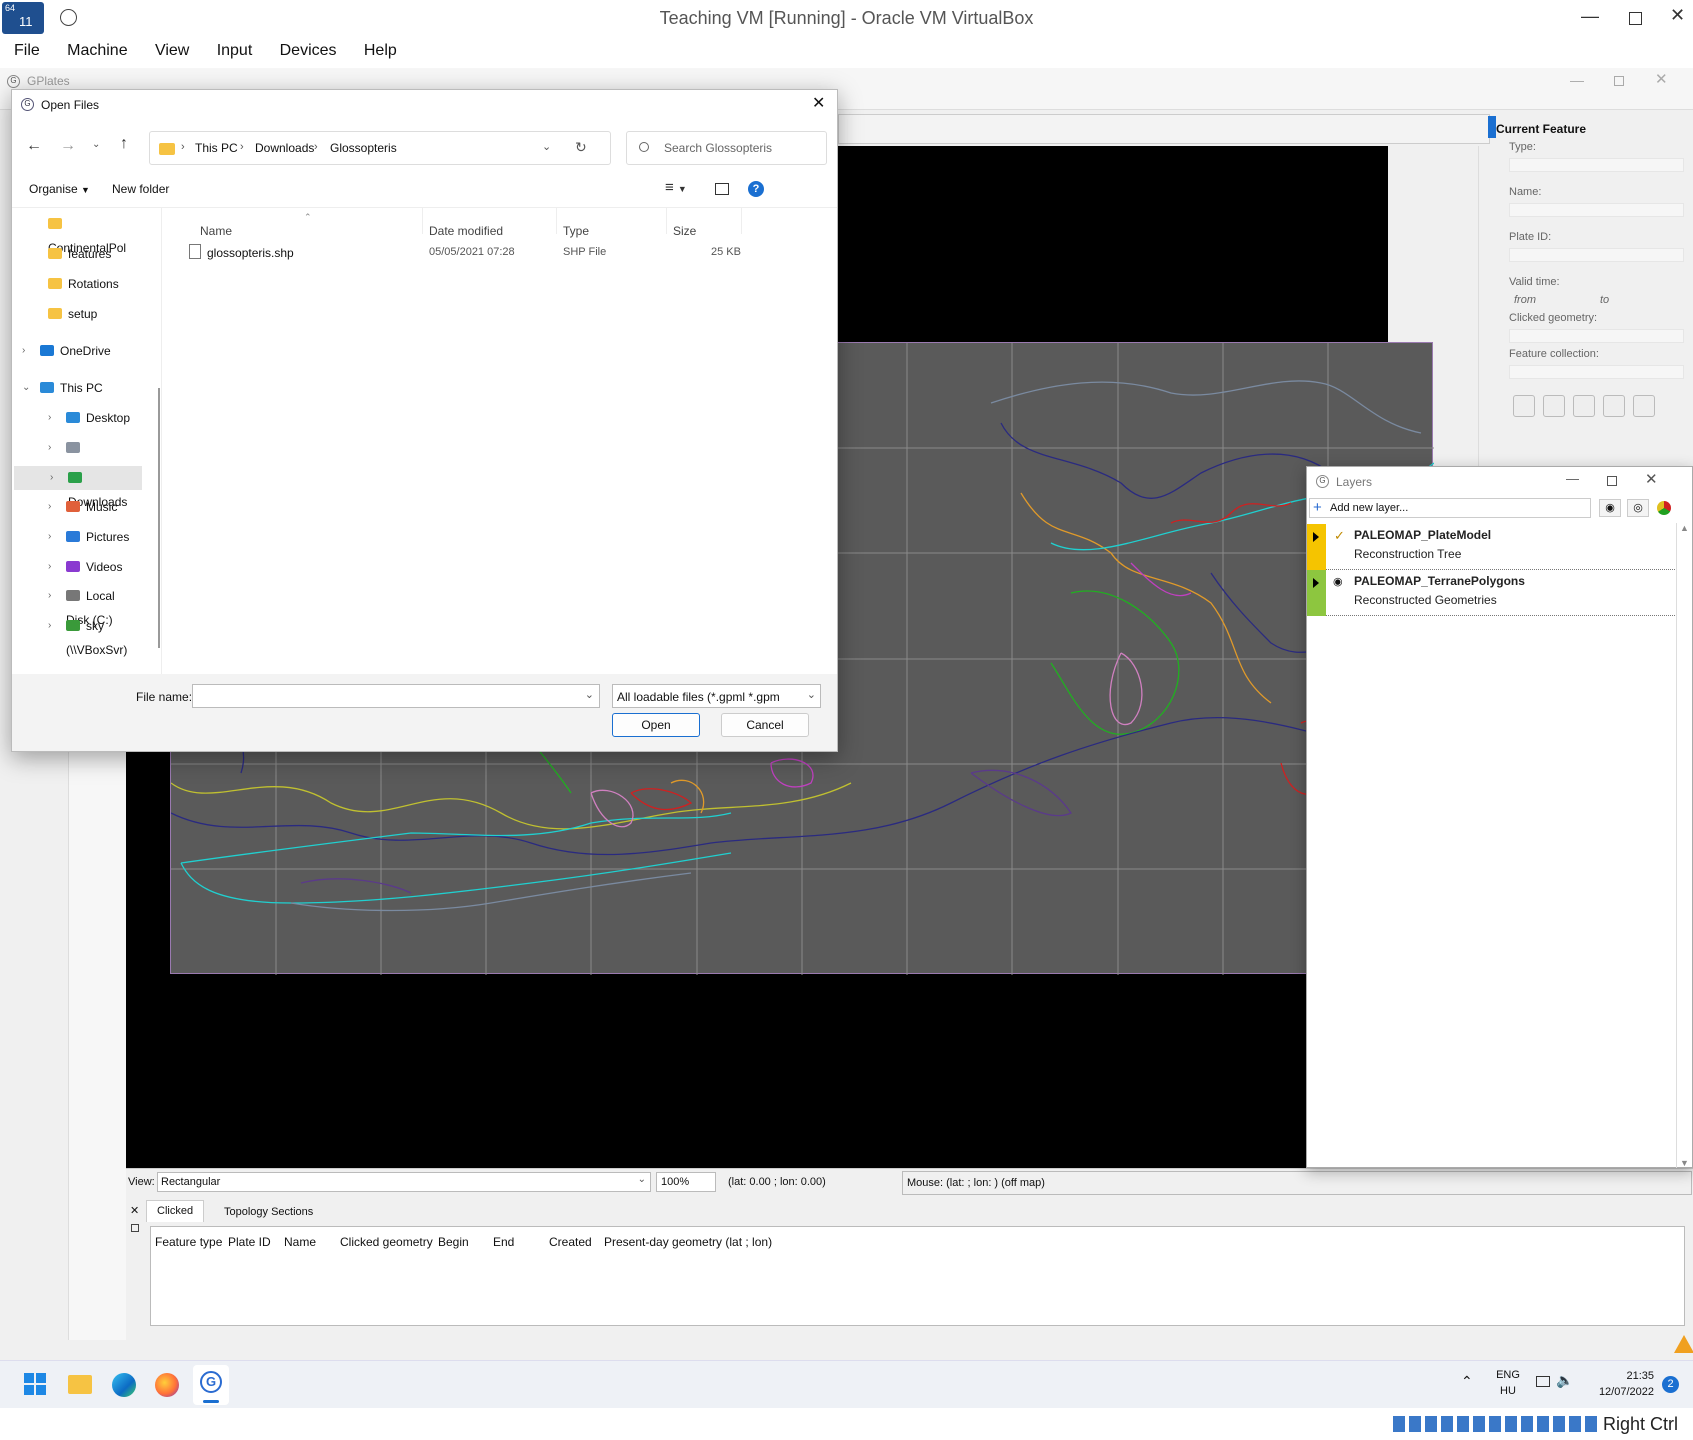 This screenshot has height=1440, width=1693. I want to click on notification-badge: 2, so click(1670, 1384).